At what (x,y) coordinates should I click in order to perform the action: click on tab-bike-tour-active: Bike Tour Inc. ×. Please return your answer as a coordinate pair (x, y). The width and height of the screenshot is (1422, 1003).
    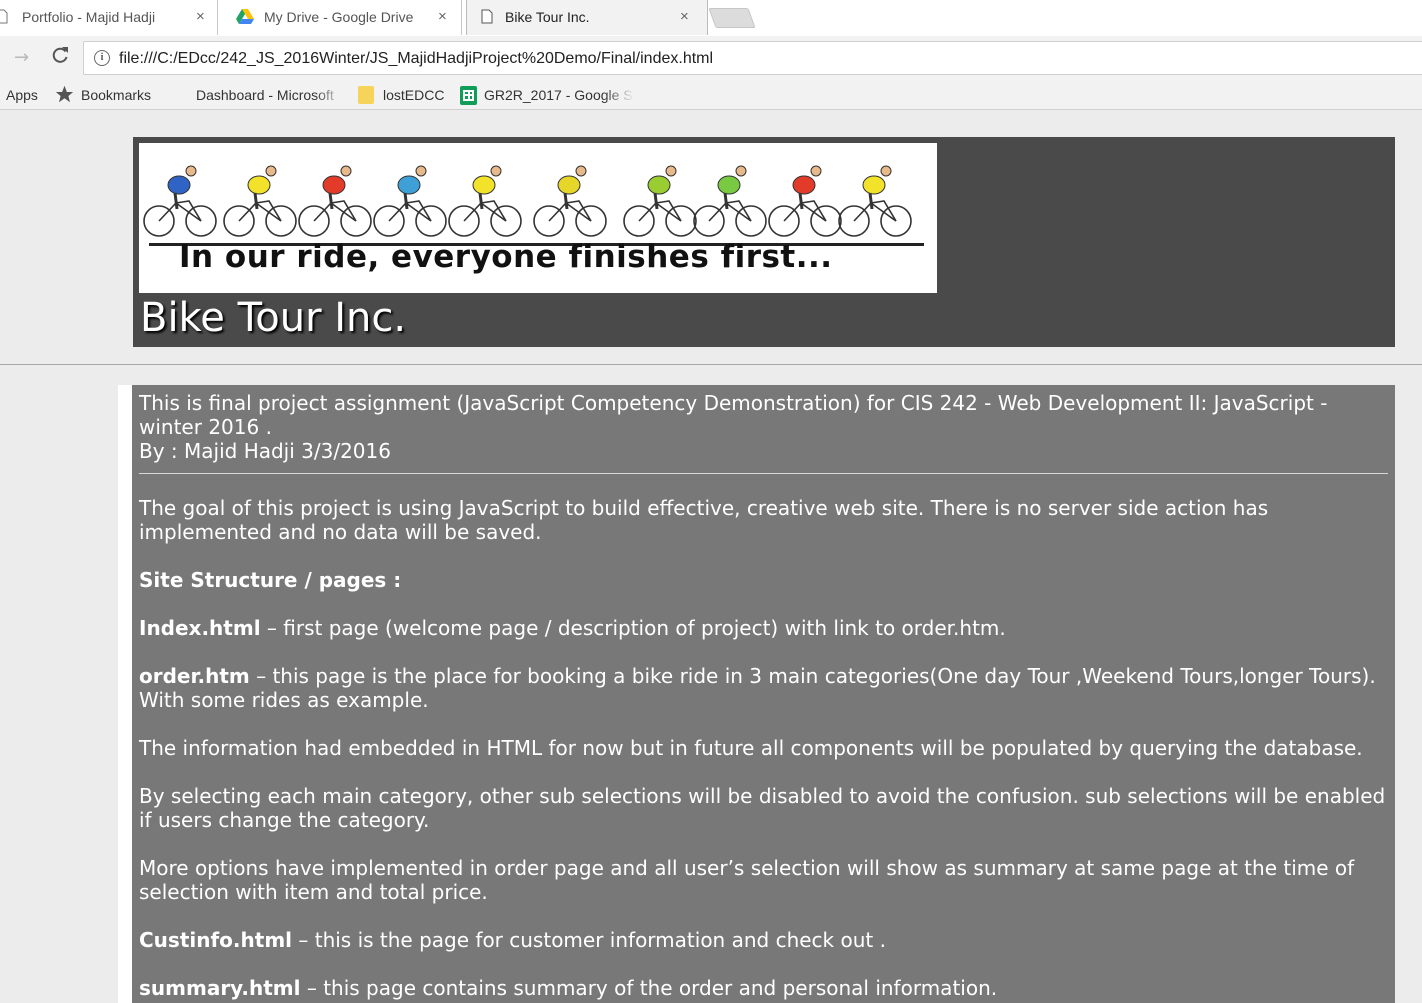
    Looking at the image, I should click on (587, 17).